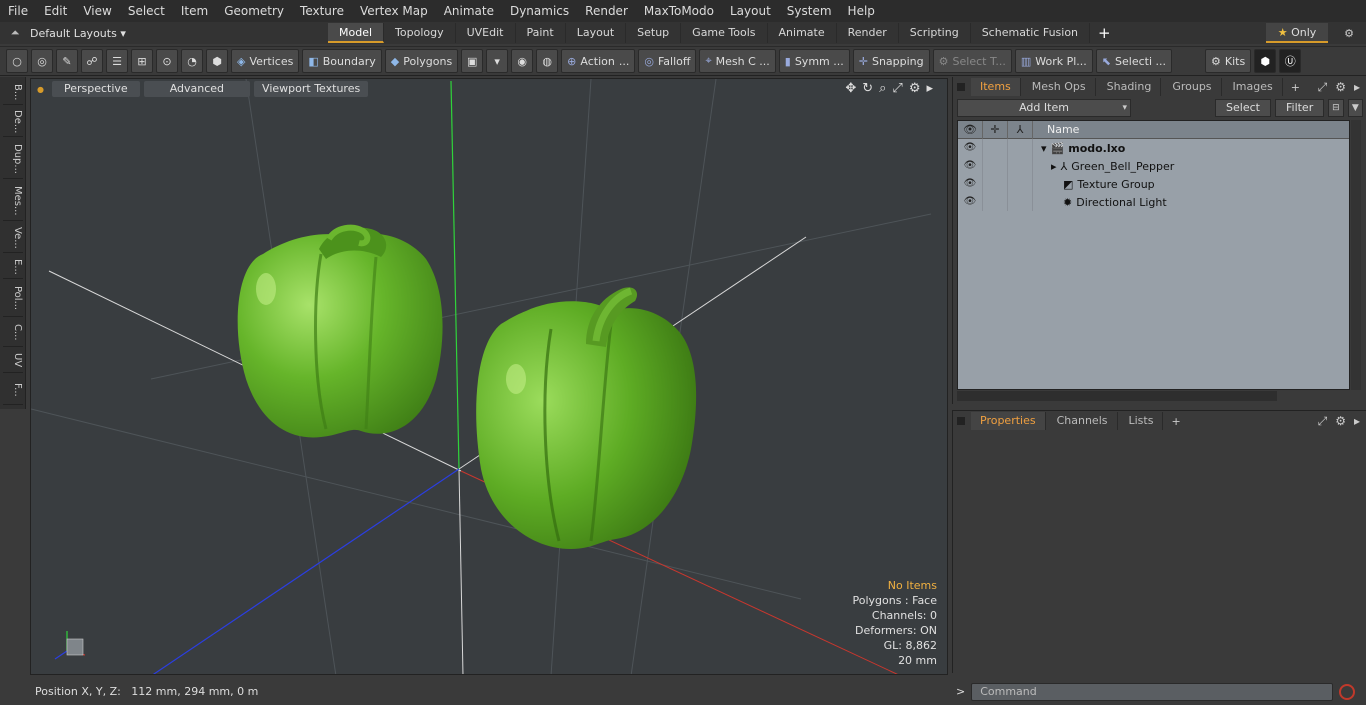 The height and width of the screenshot is (705, 1366). What do you see at coordinates (1192, 87) in the screenshot?
I see `tab-groups: Groups` at bounding box center [1192, 87].